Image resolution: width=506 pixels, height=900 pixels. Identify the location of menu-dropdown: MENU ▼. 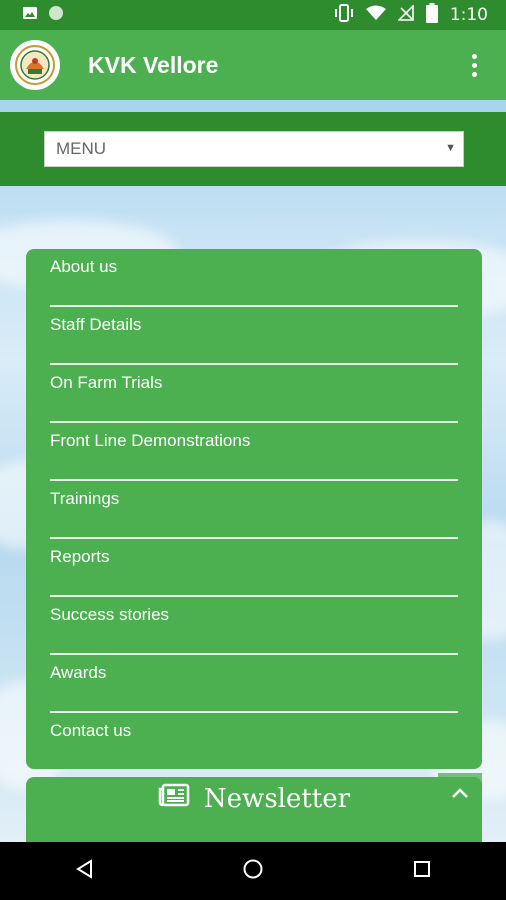
(254, 149).